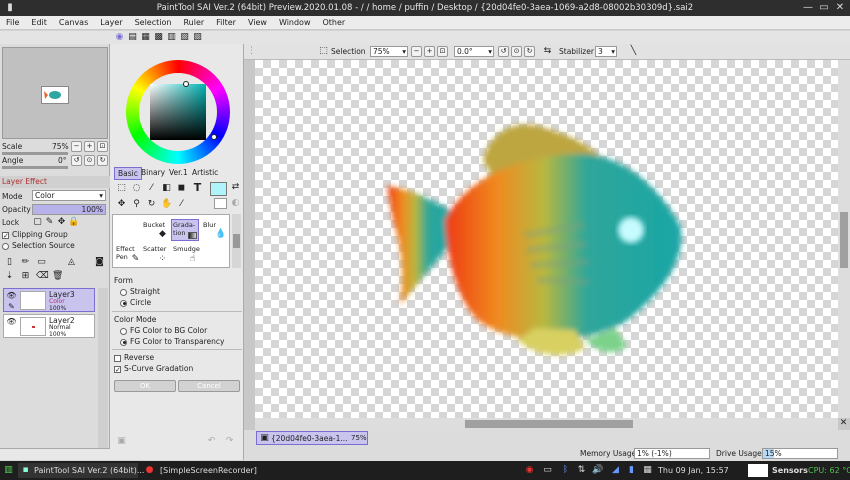  What do you see at coordinates (218, 189) in the screenshot?
I see `foreground-color-swatch` at bounding box center [218, 189].